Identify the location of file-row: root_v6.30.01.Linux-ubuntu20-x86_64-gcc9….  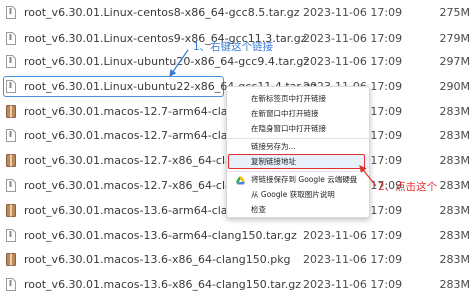
(237, 62).